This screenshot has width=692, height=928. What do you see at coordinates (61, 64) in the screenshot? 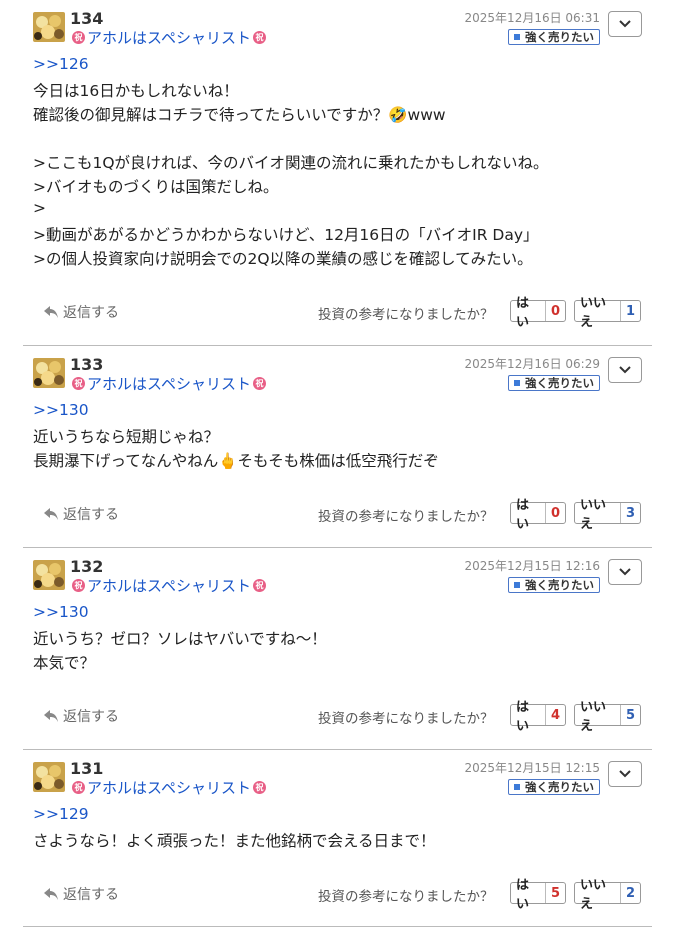
I see `anchor-link: >>126` at bounding box center [61, 64].